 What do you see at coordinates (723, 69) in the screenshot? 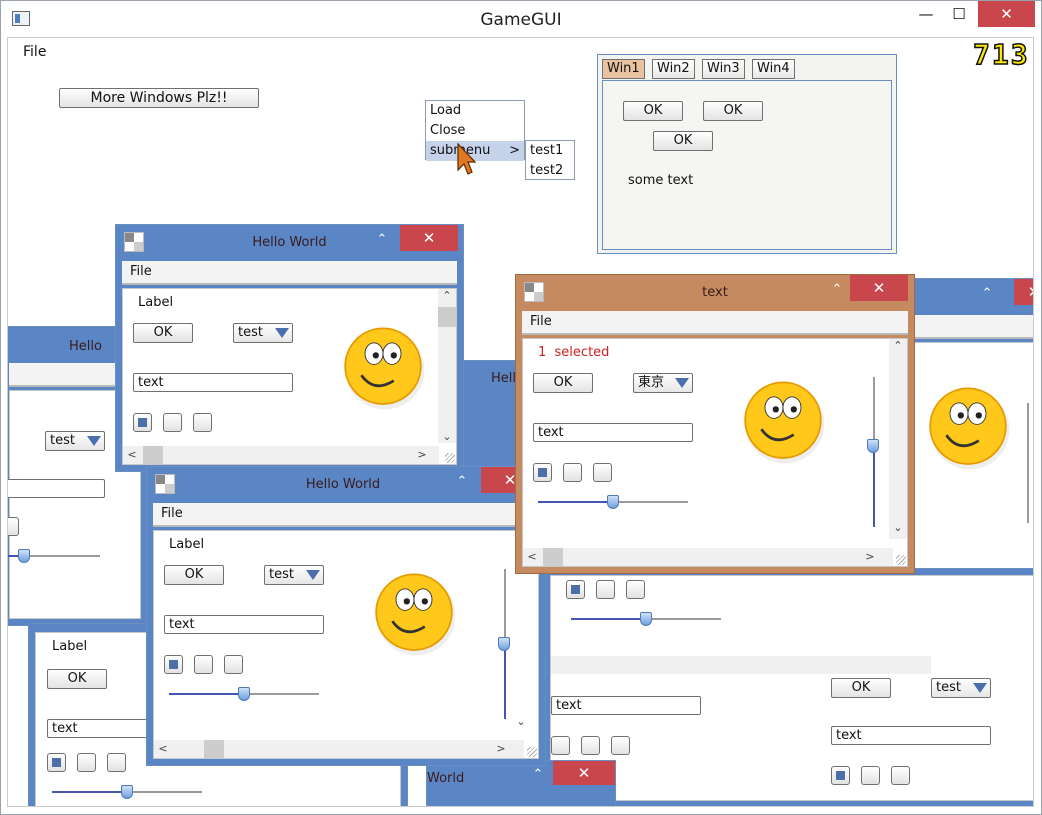
I see `tab-win3: Win3` at bounding box center [723, 69].